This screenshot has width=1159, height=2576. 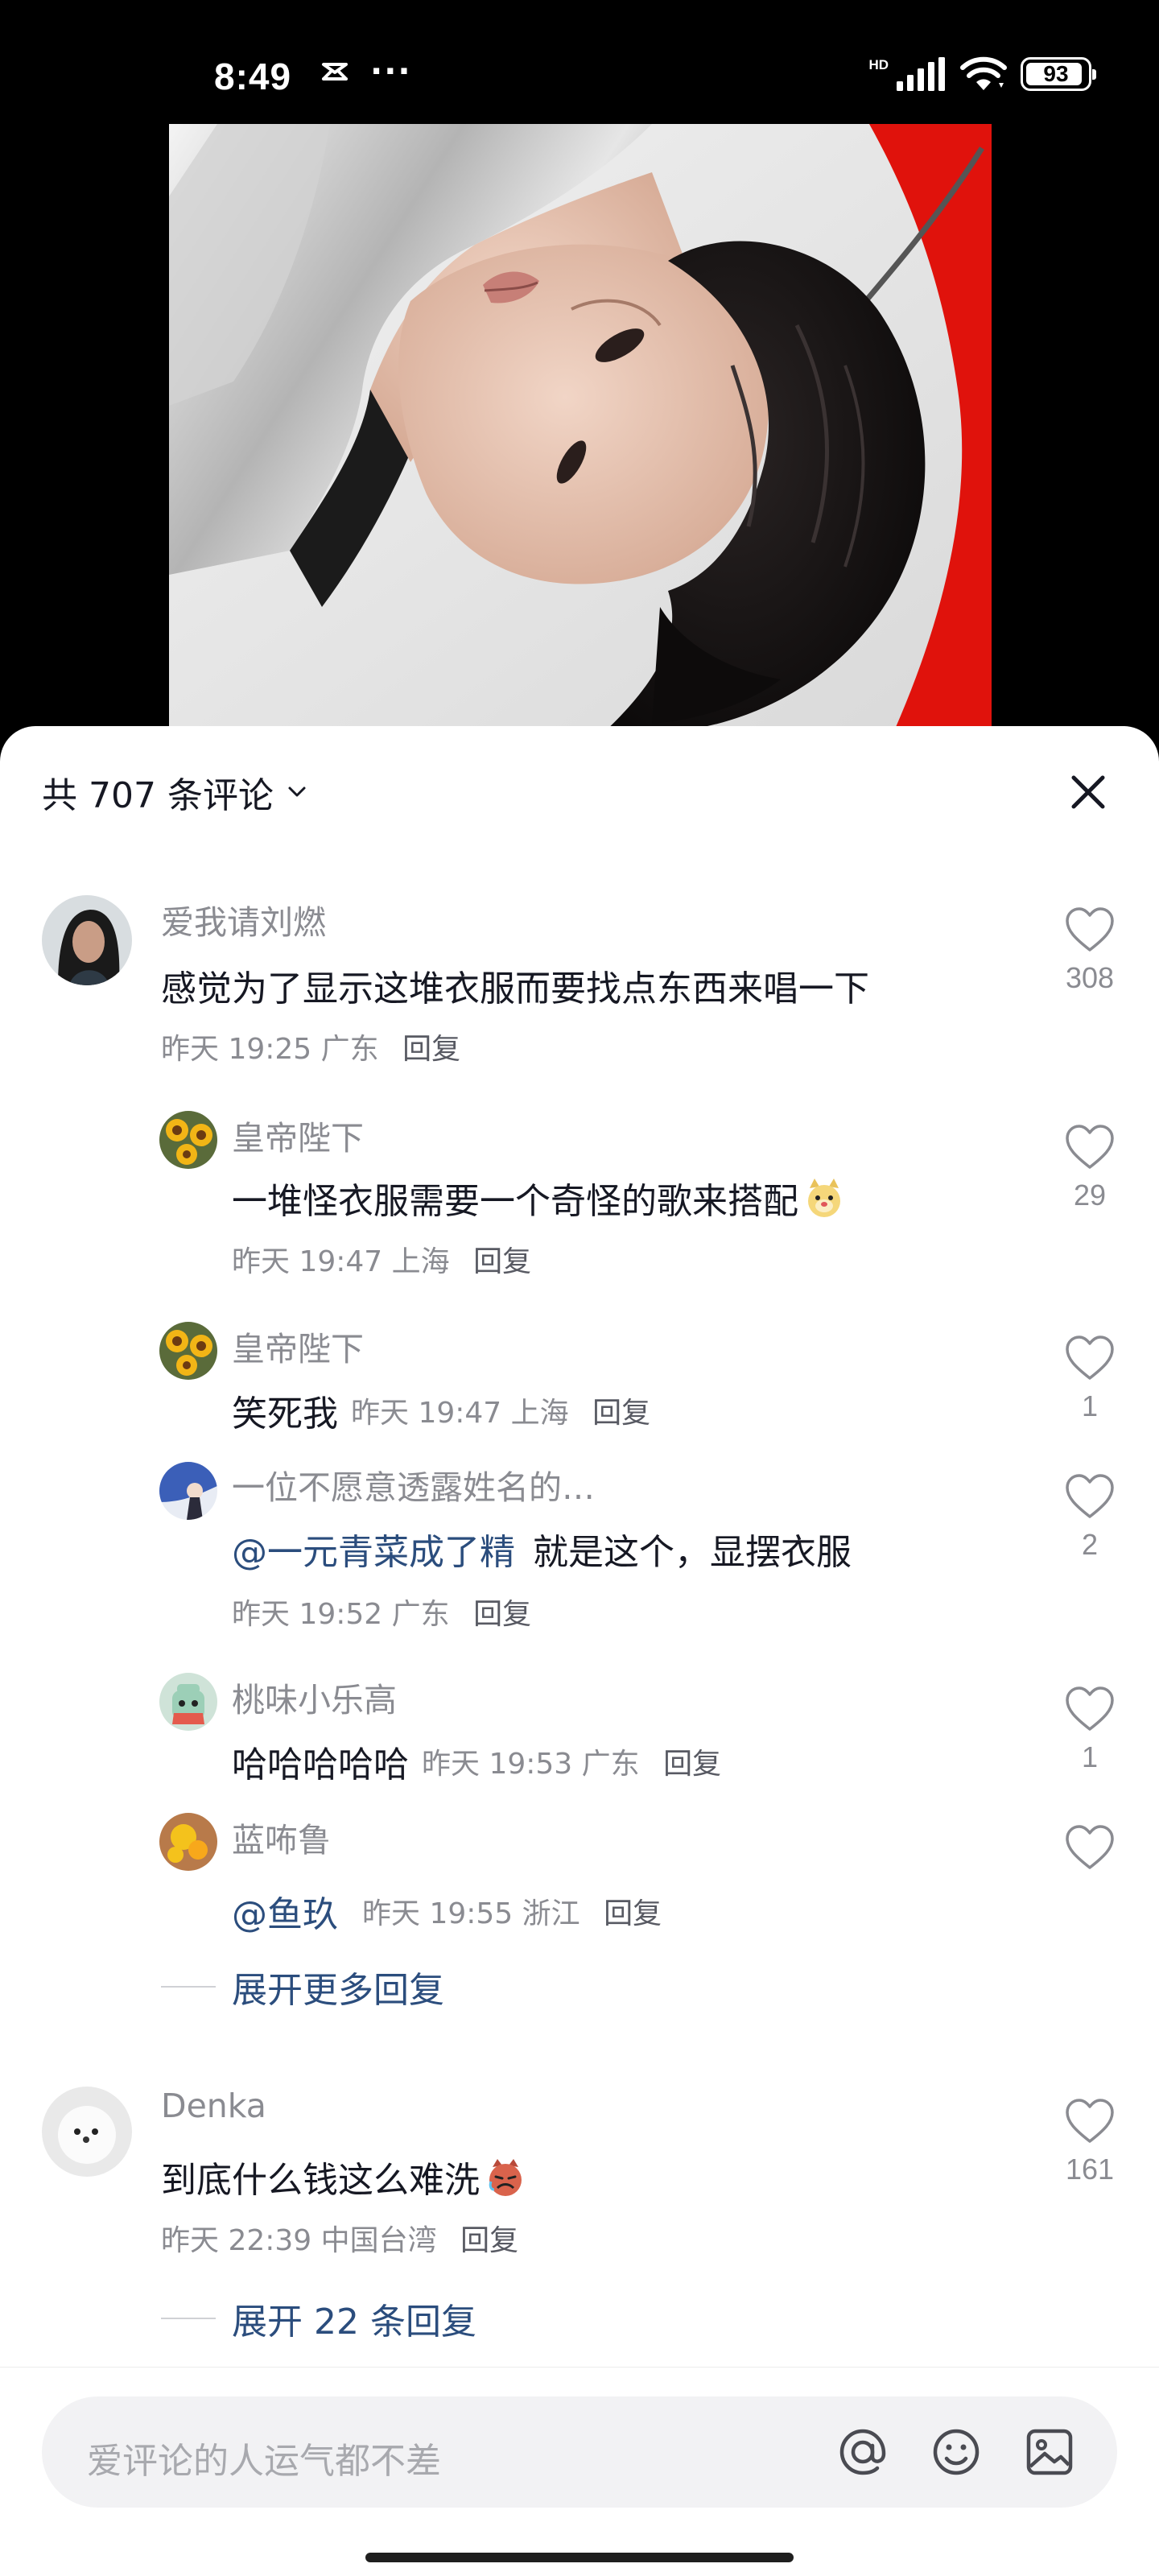 I want to click on expand-more-replies: 展开更多回复, so click(x=302, y=1987).